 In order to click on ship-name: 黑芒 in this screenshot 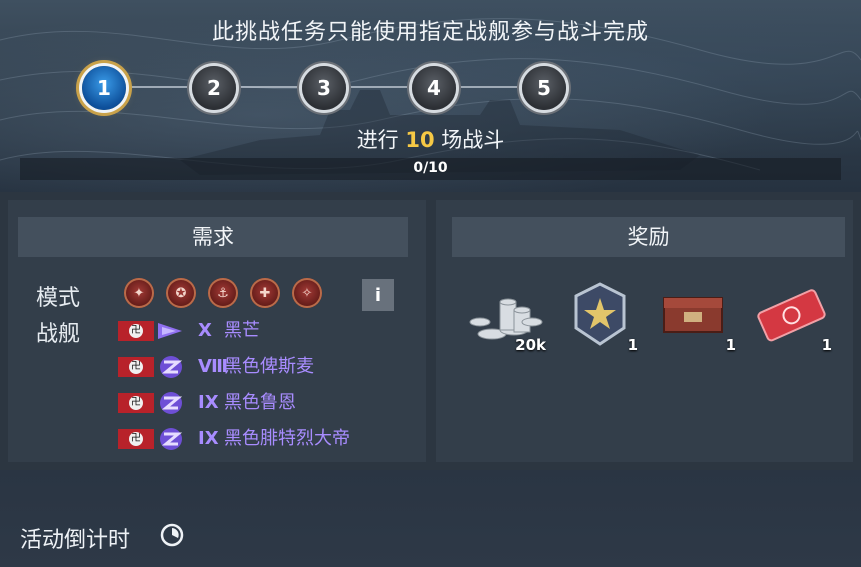, I will do `click(242, 330)`.